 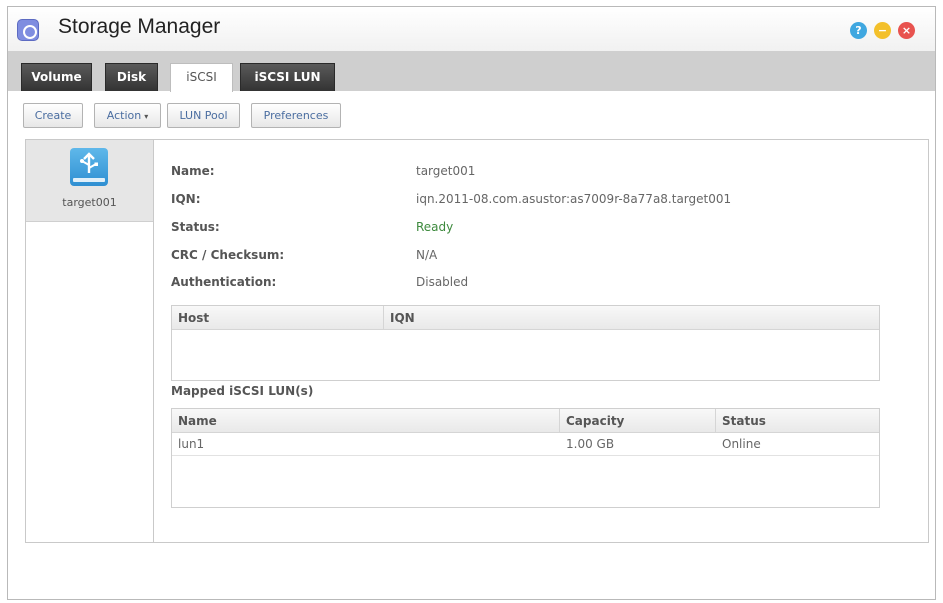 I want to click on create-button: Create, so click(x=53, y=115).